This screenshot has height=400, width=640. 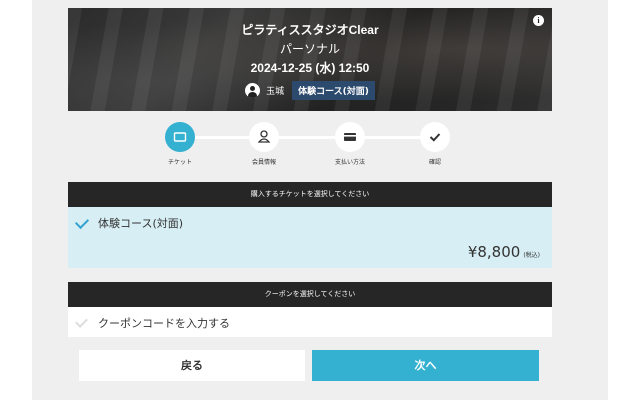 I want to click on step-label: 確認, so click(x=434, y=162).